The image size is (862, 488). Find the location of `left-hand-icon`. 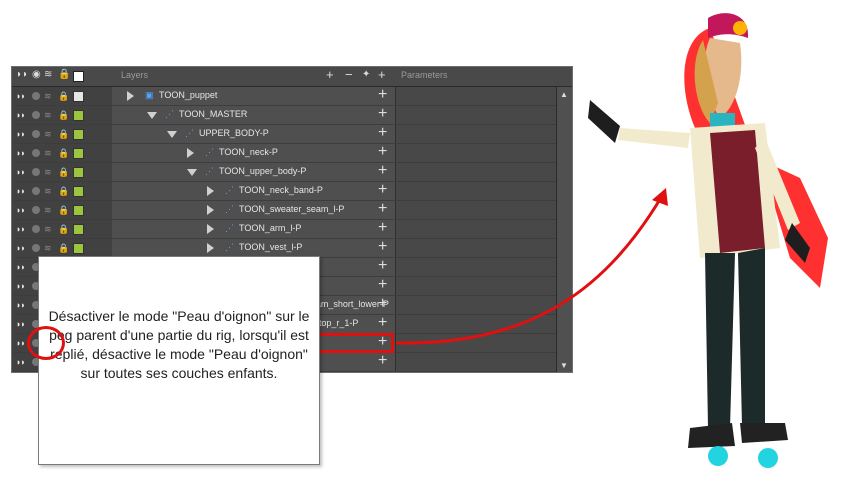

left-hand-icon is located at coordinates (604, 121).